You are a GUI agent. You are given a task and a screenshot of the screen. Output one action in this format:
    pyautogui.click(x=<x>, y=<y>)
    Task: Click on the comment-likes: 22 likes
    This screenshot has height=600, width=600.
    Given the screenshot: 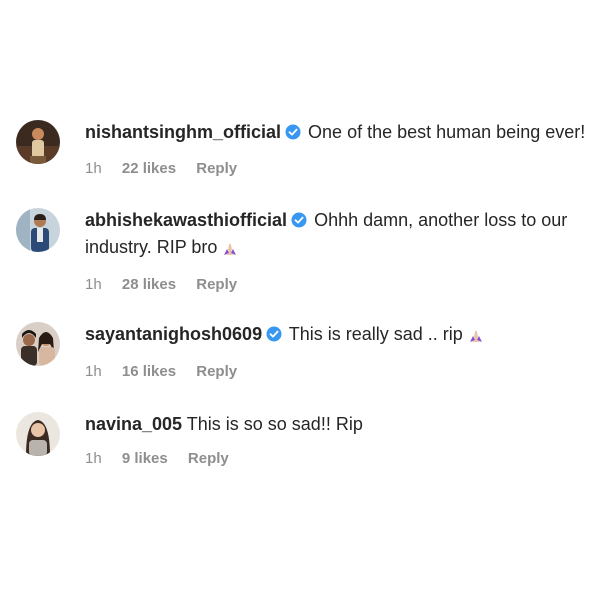 What is the action you would take?
    pyautogui.click(x=149, y=168)
    